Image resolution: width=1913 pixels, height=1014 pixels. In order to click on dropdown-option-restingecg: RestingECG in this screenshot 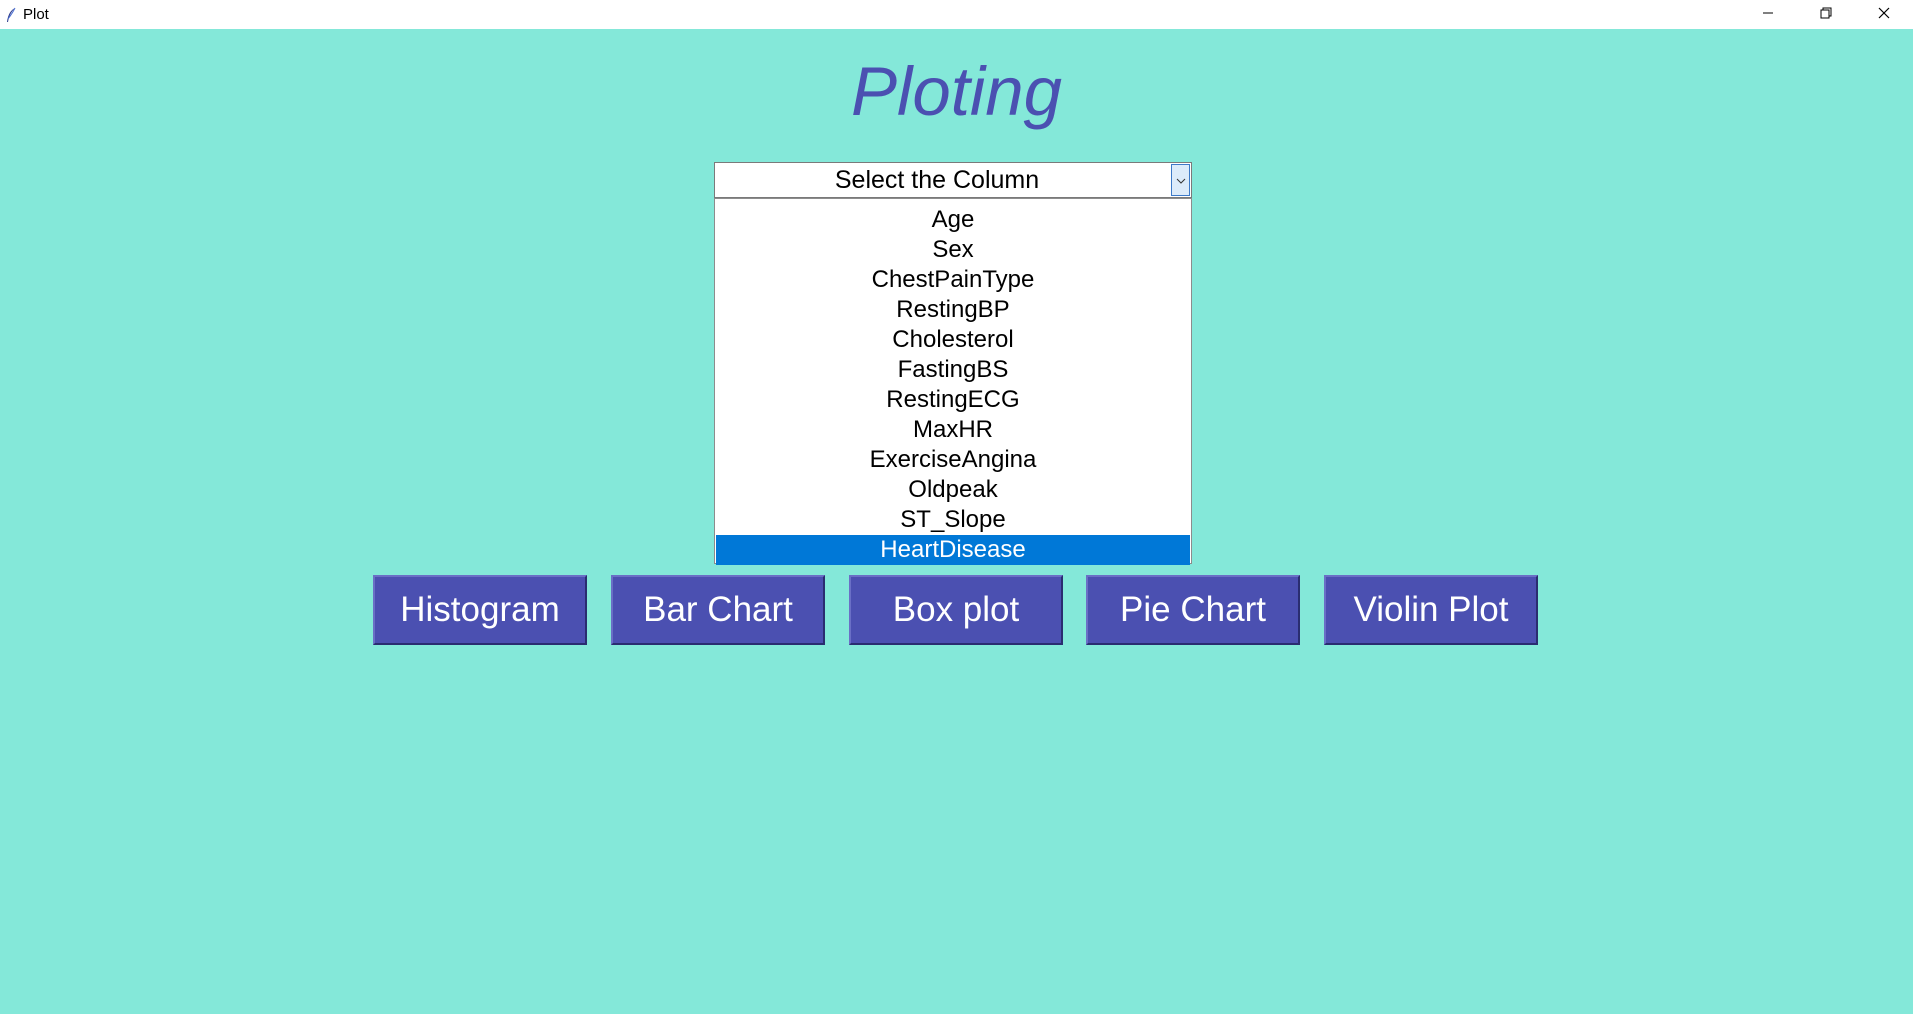, I will do `click(953, 400)`.